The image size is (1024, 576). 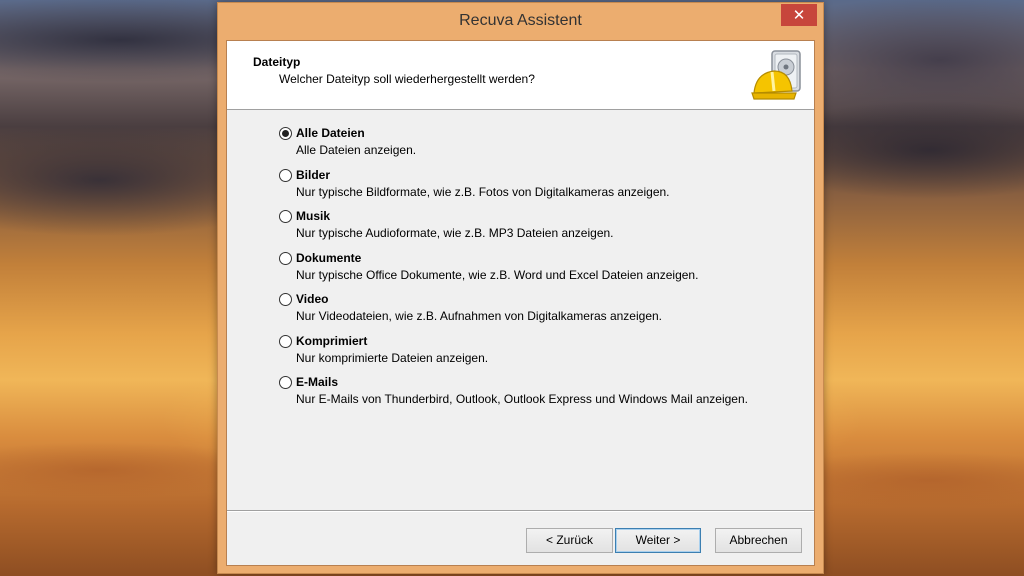 What do you see at coordinates (277, 62) in the screenshot?
I see `page-title: Dateityp` at bounding box center [277, 62].